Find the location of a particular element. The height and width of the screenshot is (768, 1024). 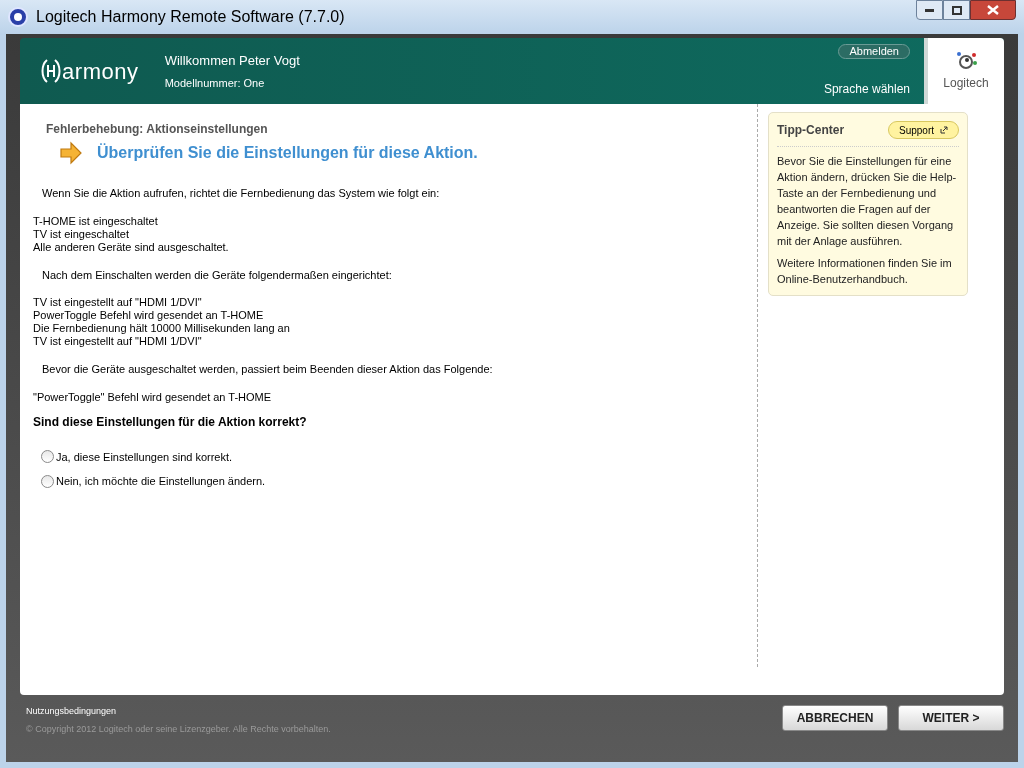

tip-paragraph: Weitere Informationen finden Sie im Online-Benutzerhandbuch. is located at coordinates (865, 271).